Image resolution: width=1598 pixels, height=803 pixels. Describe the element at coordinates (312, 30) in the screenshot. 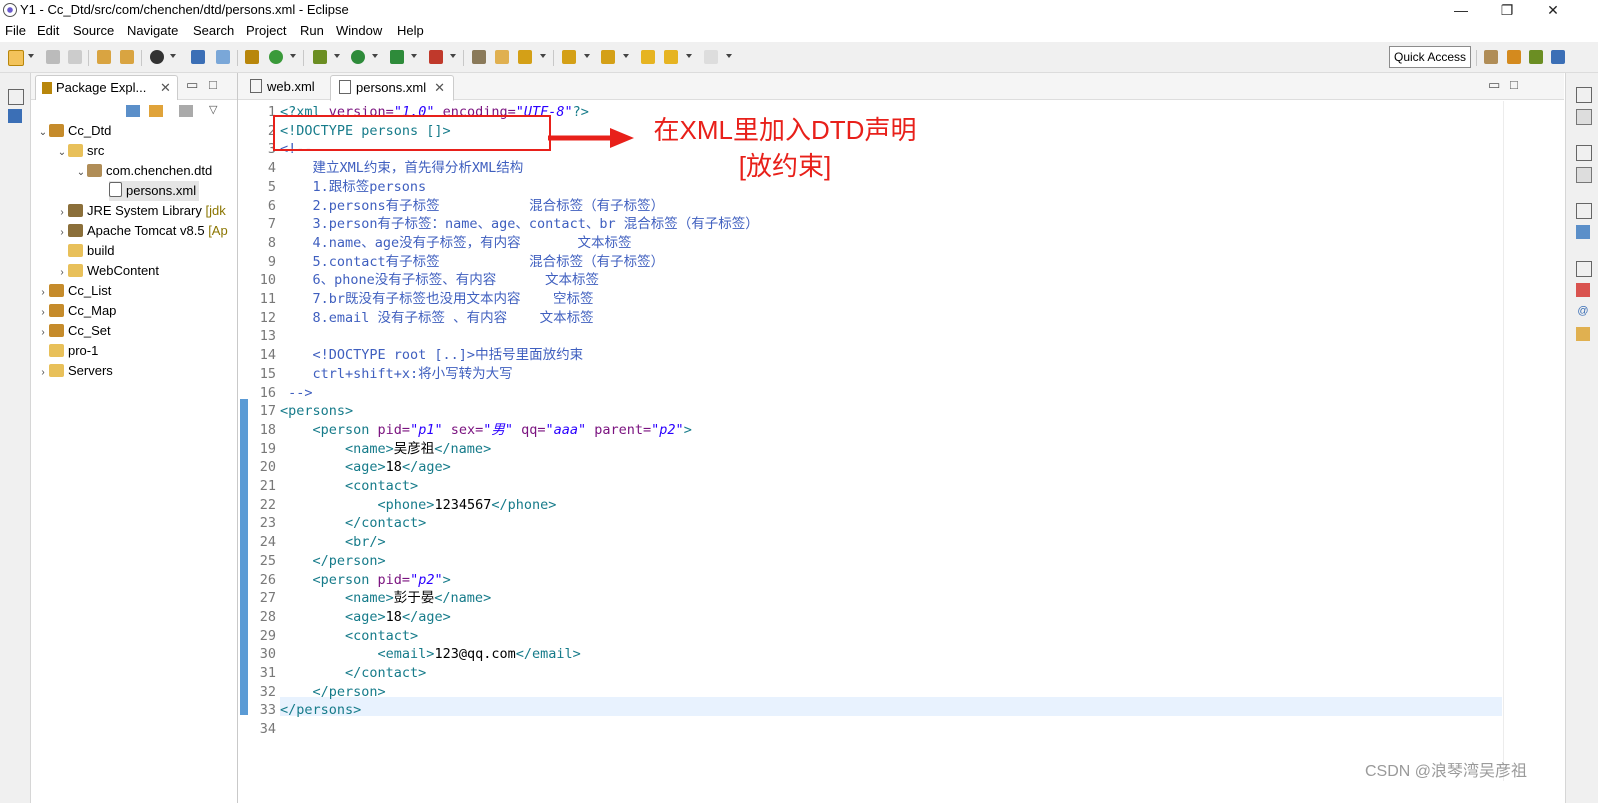

I see `menu-run: Run` at that location.